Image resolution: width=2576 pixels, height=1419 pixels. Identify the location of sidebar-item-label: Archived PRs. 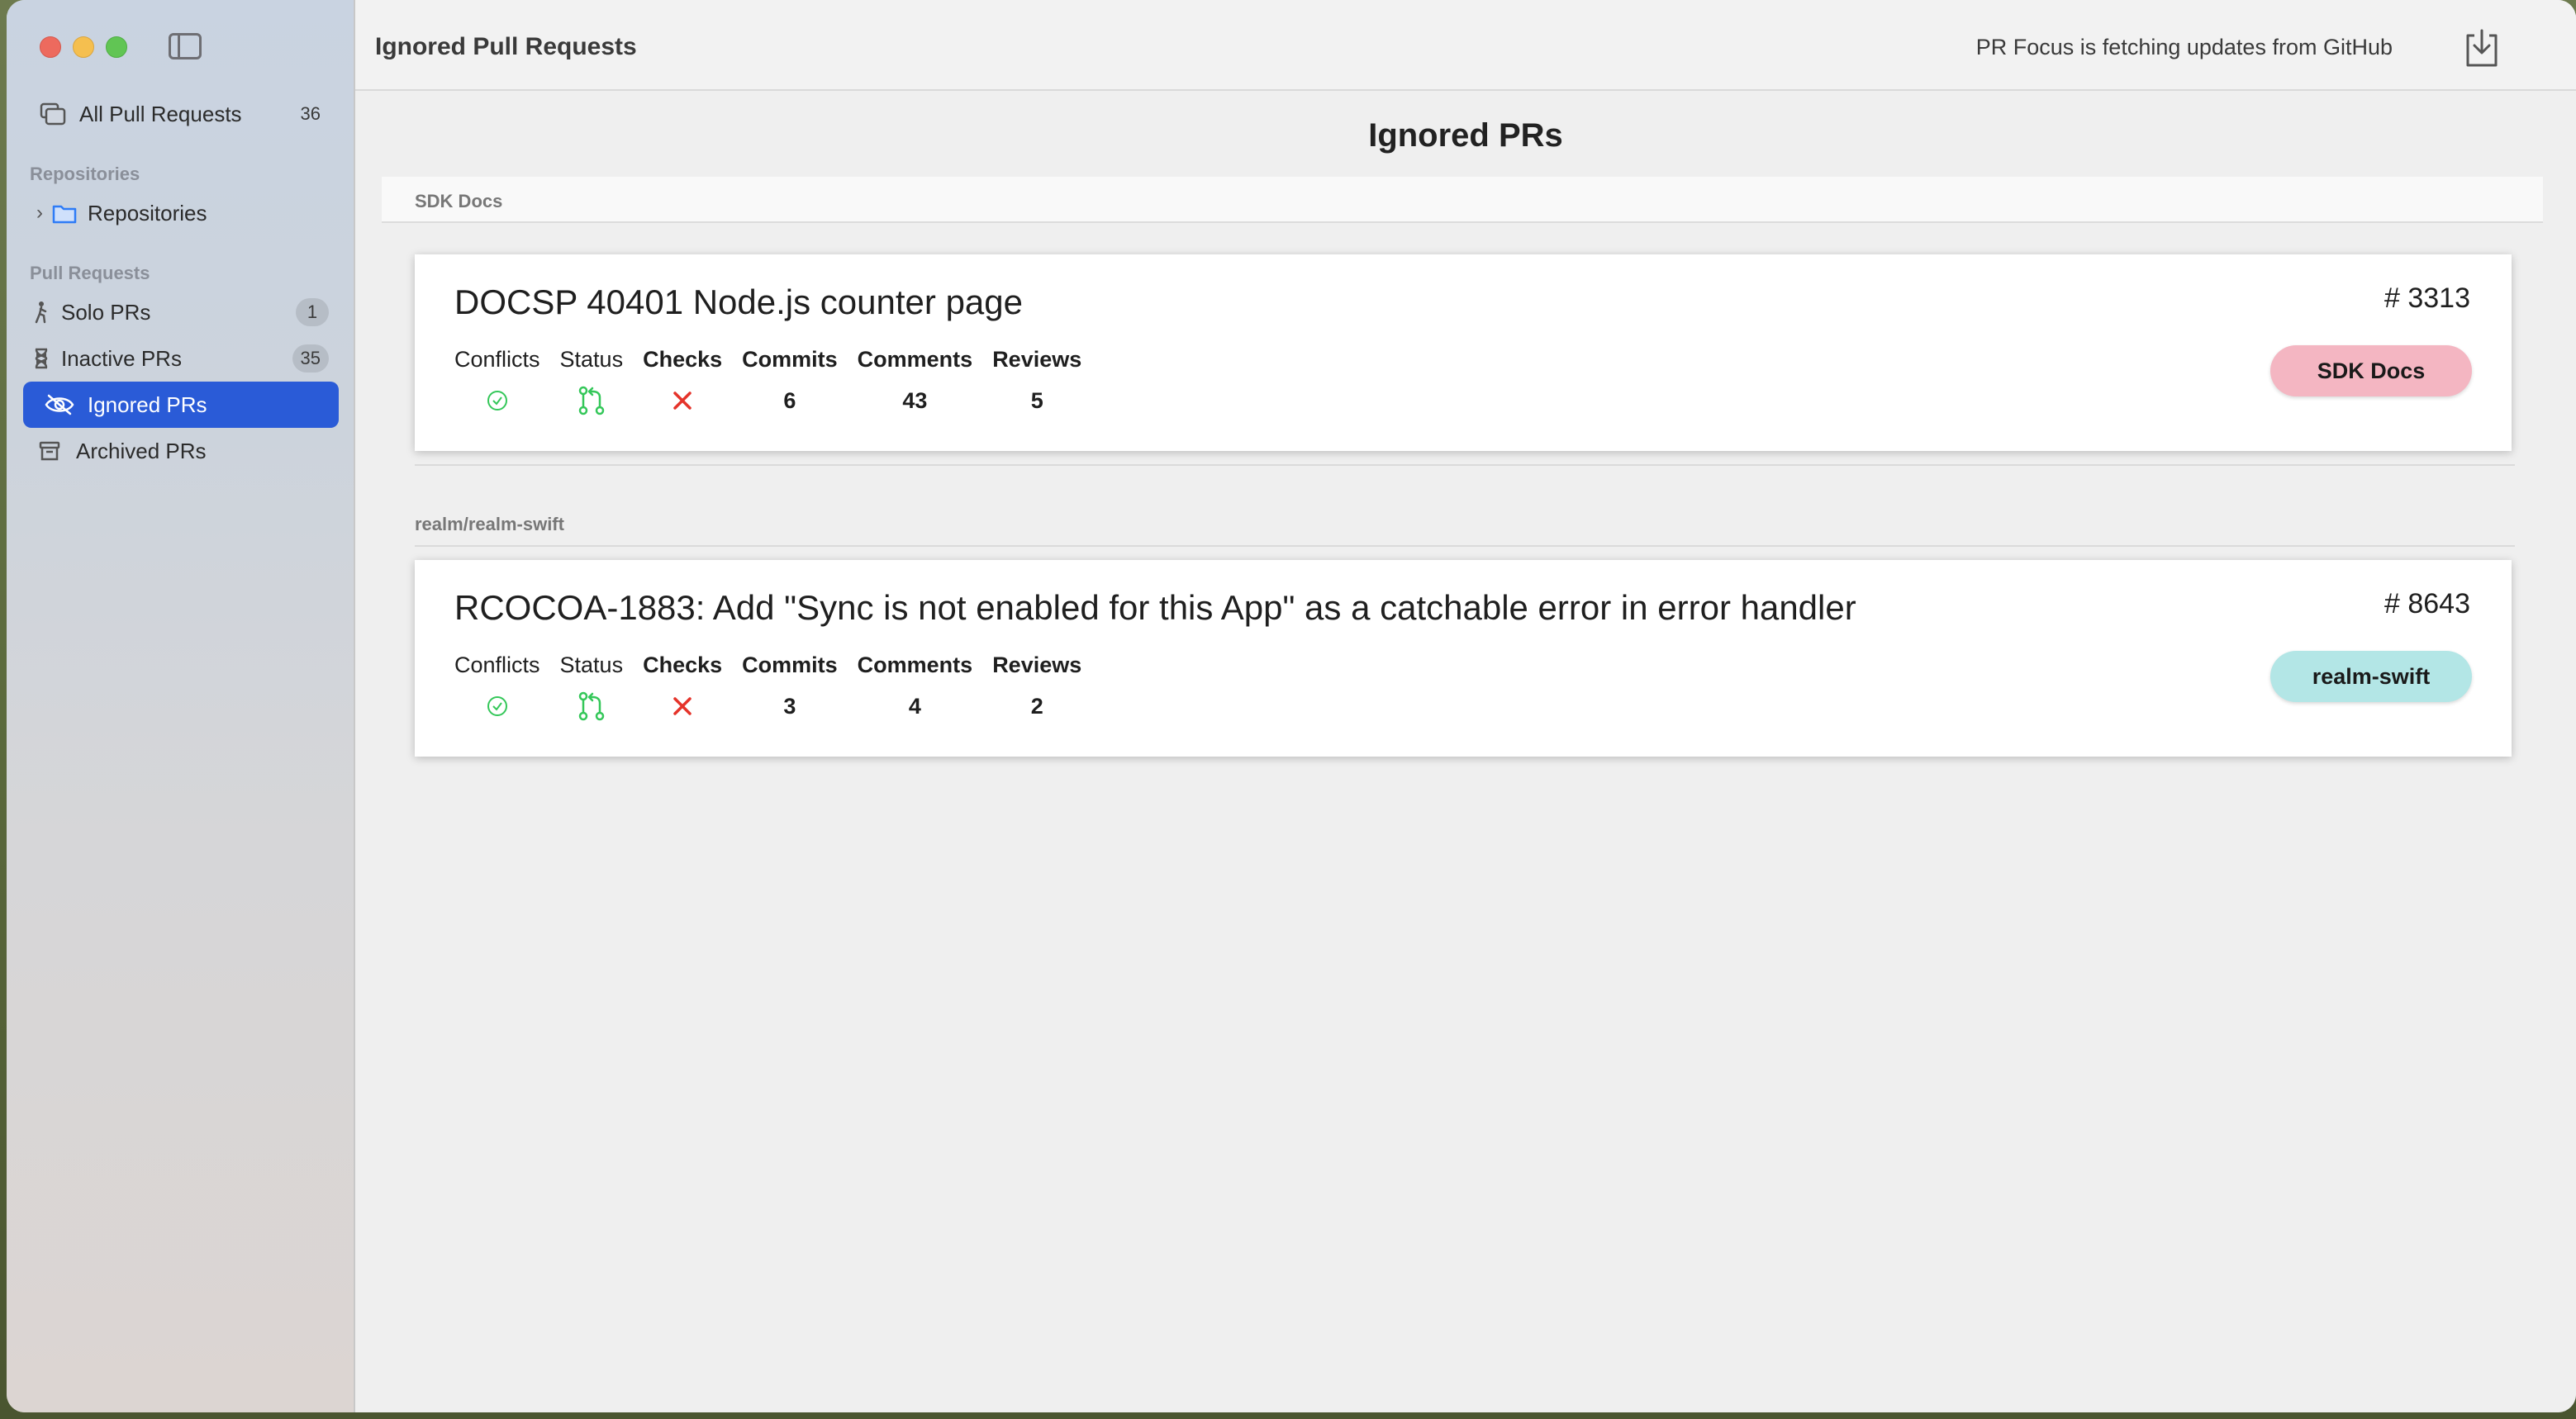
(141, 450).